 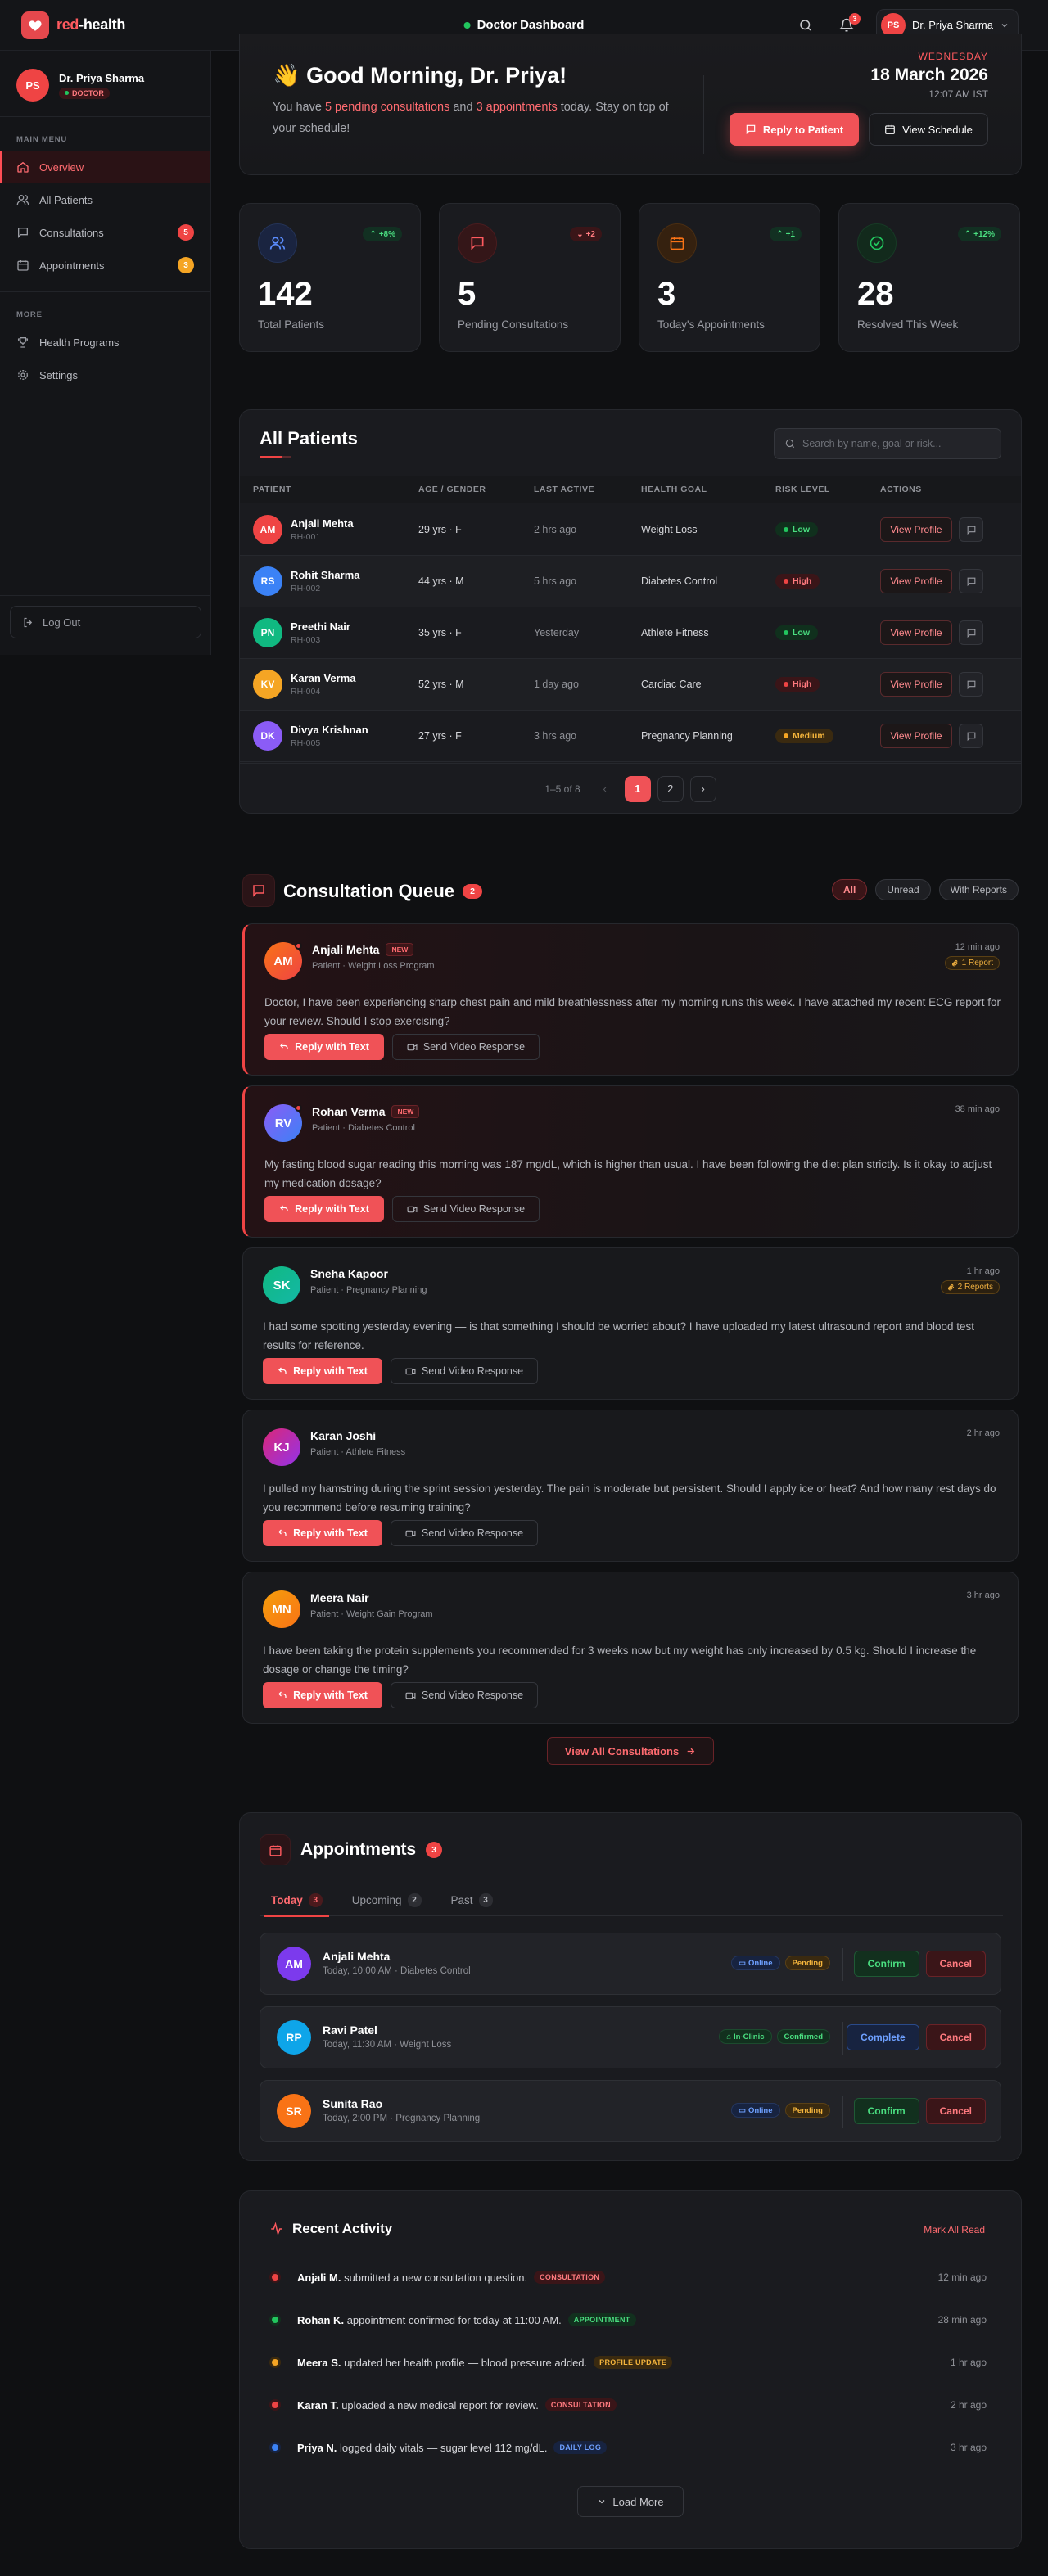 I want to click on avatar: DK, so click(x=267, y=736).